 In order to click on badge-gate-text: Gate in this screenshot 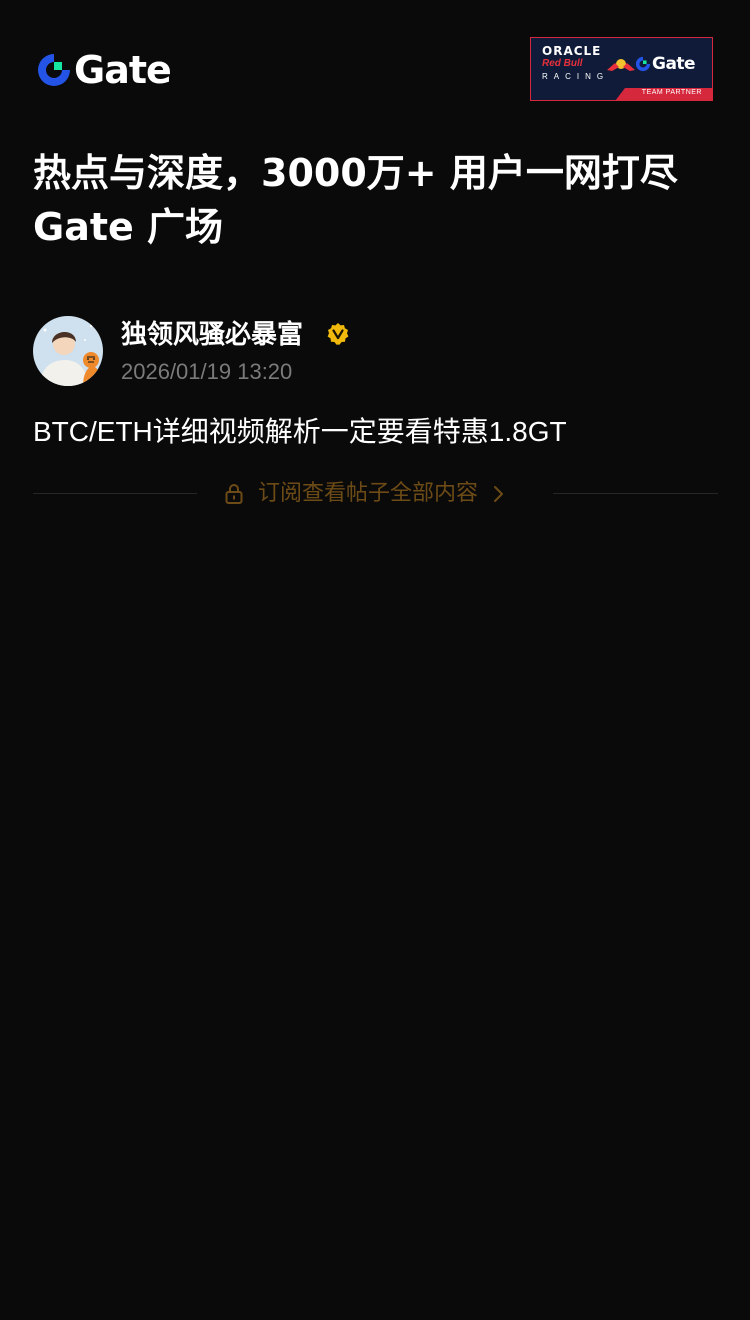, I will do `click(674, 64)`.